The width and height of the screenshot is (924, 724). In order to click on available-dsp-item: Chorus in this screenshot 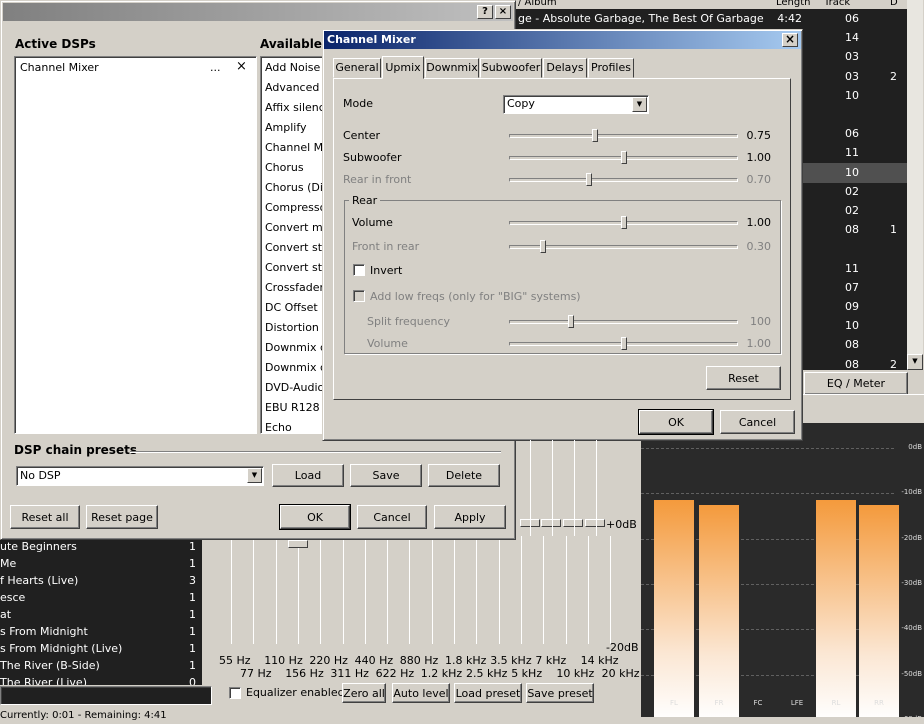, I will do `click(295, 167)`.